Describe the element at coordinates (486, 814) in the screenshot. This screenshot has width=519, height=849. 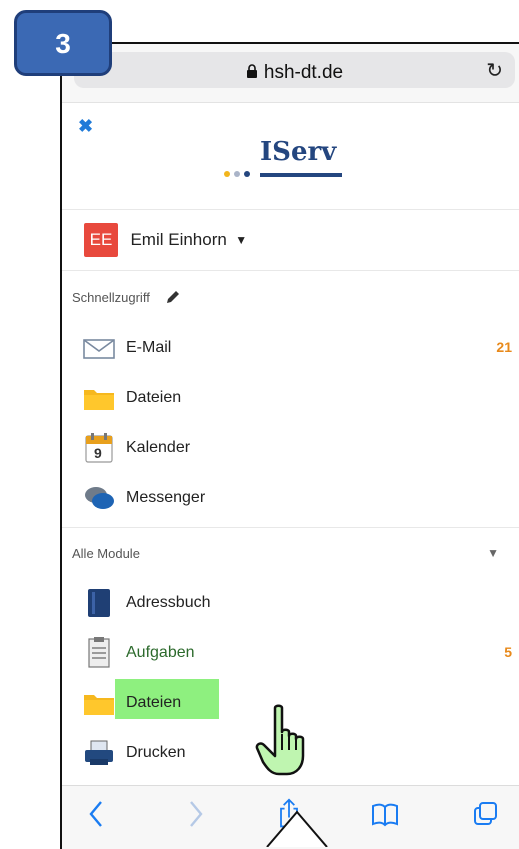
I see `tabs-icon` at that location.